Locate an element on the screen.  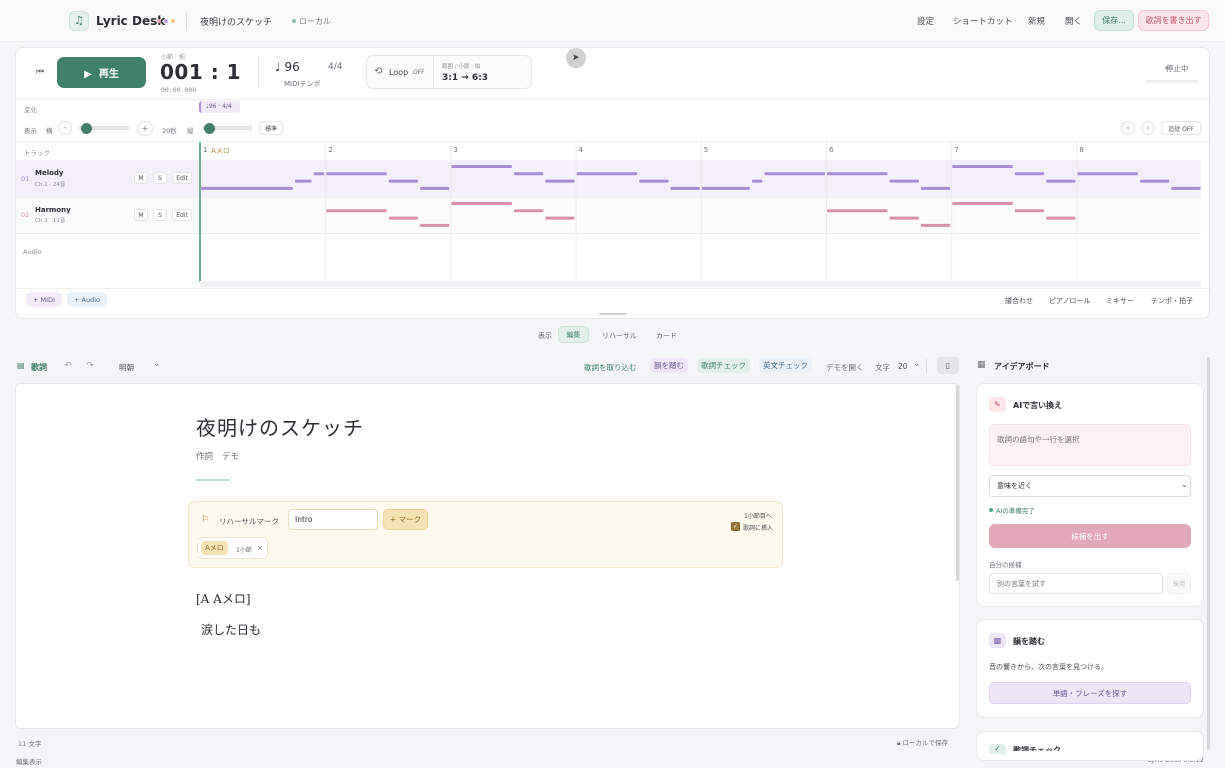
font-size-select: 20 is located at coordinates (903, 366).